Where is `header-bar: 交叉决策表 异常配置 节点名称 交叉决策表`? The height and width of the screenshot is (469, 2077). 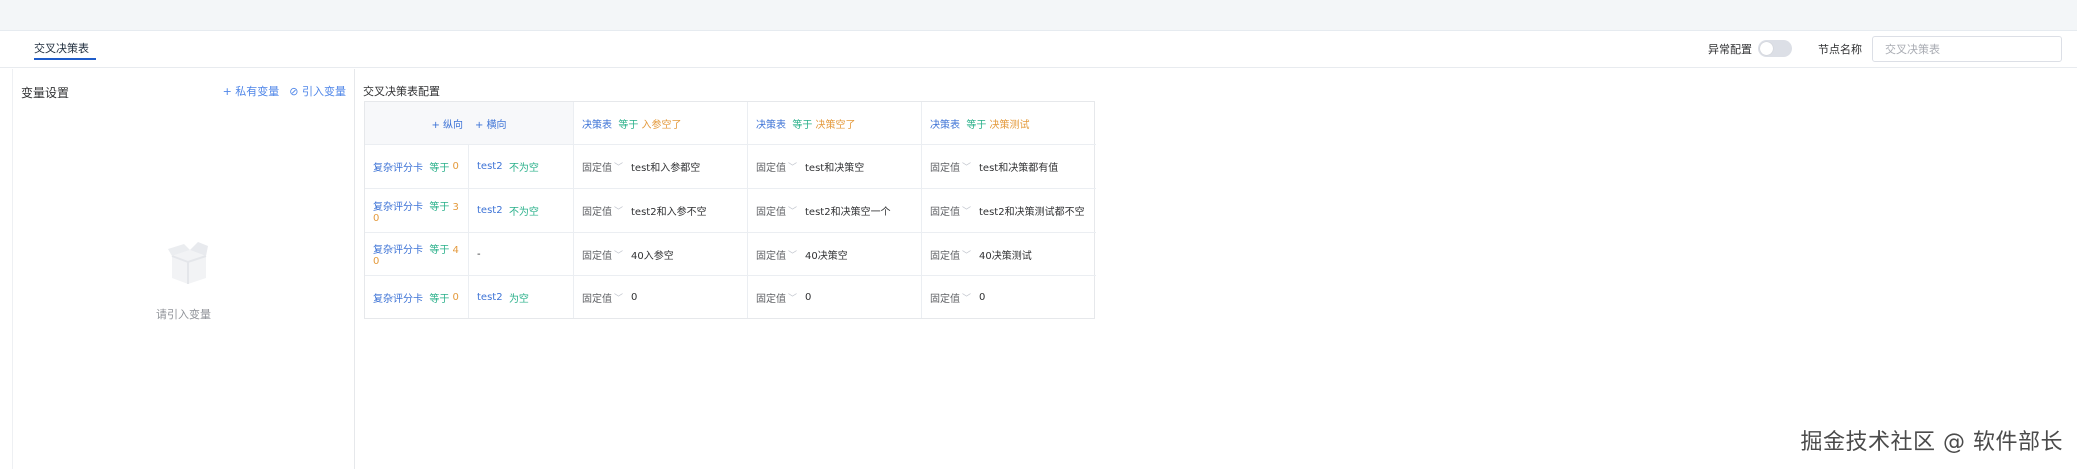 header-bar: 交叉决策表 异常配置 节点名称 交叉决策表 is located at coordinates (1038, 49).